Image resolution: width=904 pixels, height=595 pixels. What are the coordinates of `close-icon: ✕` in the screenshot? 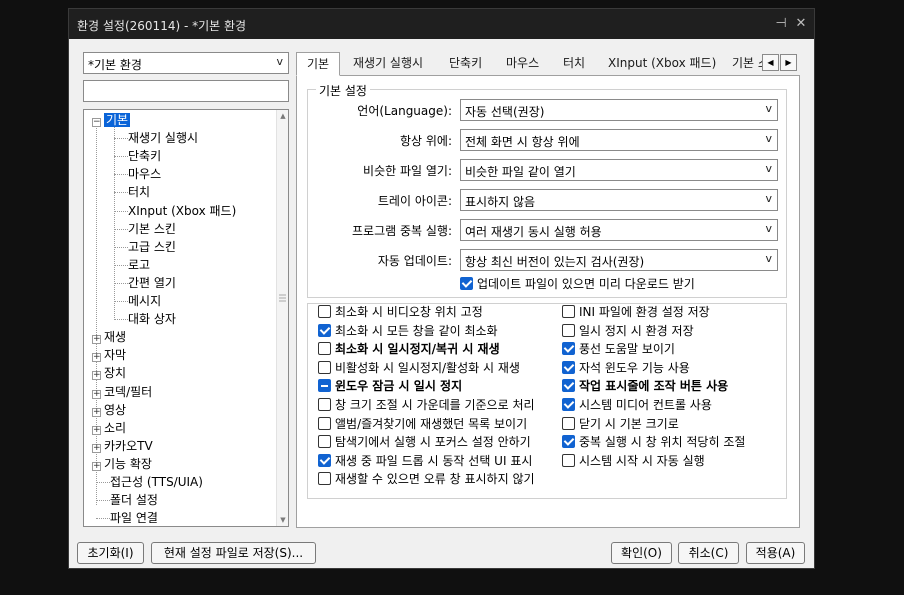 It's located at (801, 24).